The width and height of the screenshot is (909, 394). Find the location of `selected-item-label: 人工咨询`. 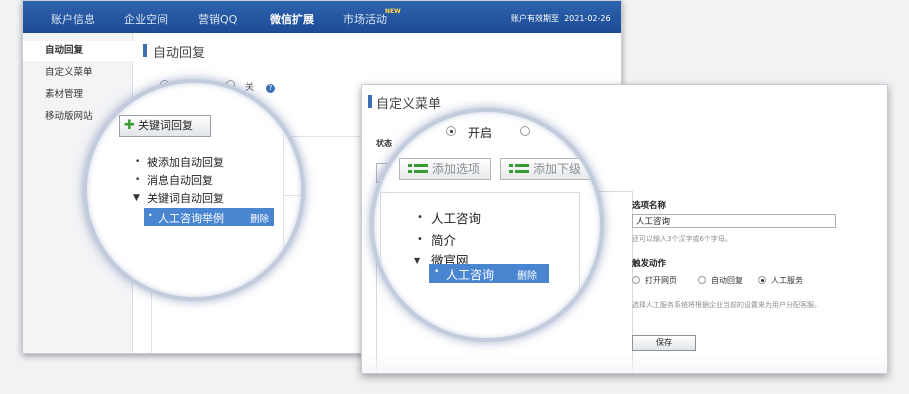

selected-item-label: 人工咨询 is located at coordinates (470, 275).